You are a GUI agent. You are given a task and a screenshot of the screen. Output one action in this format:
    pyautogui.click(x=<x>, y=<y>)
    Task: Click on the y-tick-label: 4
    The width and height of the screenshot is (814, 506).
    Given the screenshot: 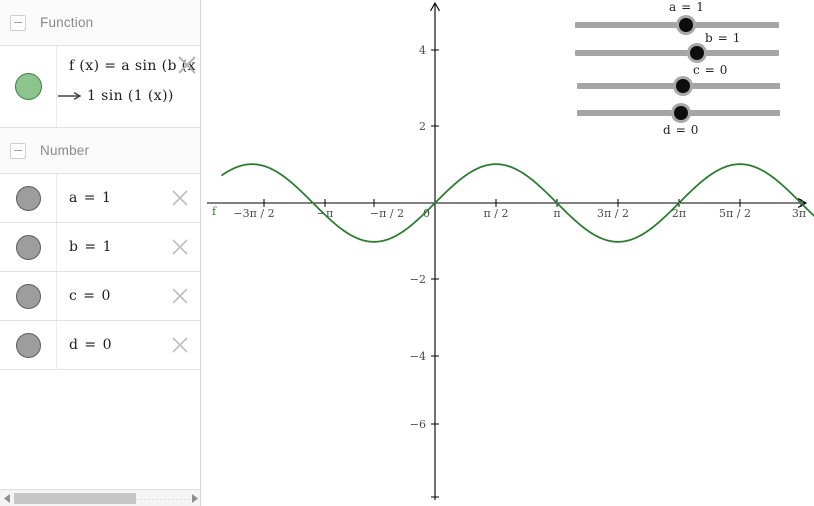 What is the action you would take?
    pyautogui.click(x=422, y=50)
    